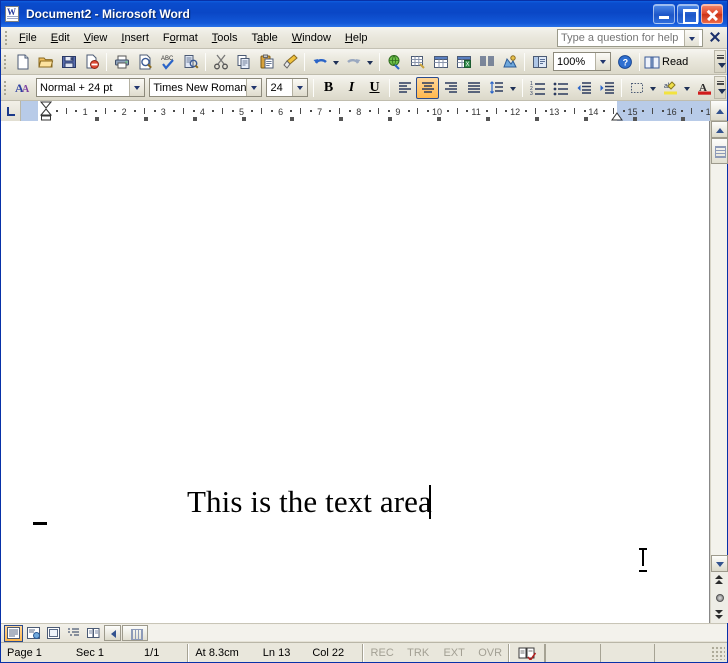 The width and height of the screenshot is (728, 663). I want to click on line-spacing-dropdown-icon, so click(513, 88).